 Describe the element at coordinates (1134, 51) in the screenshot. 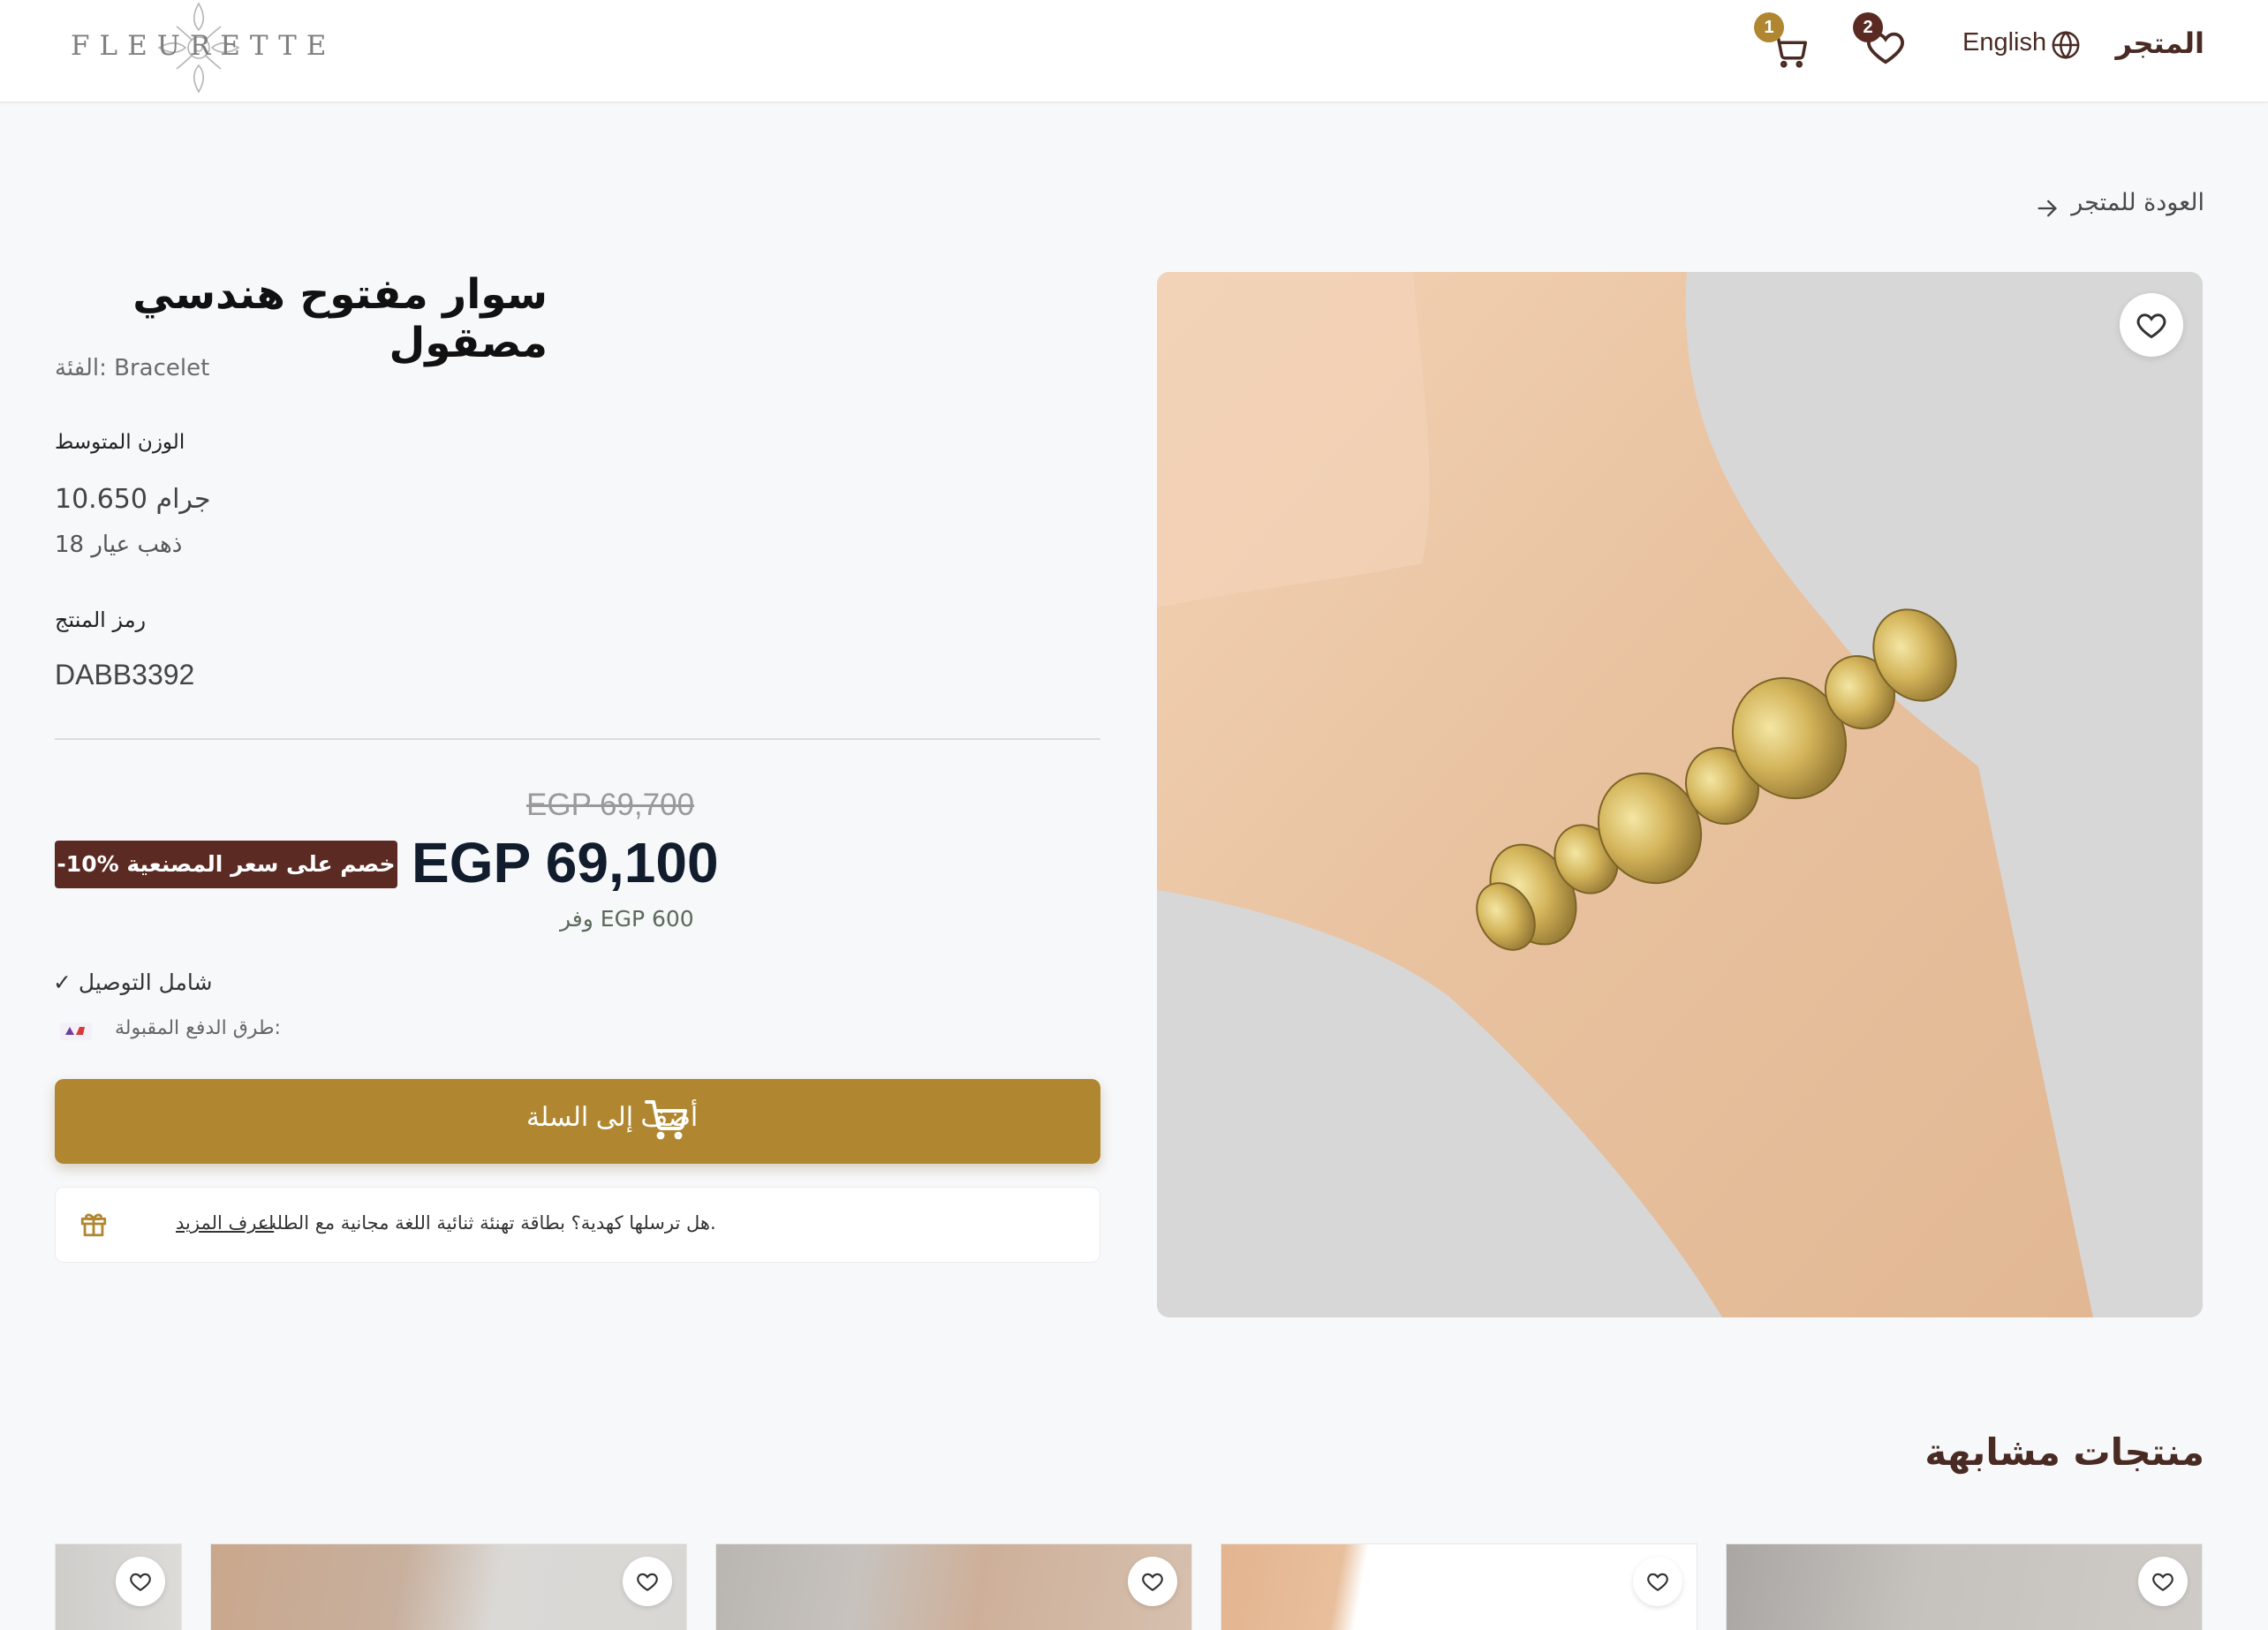

I see `top-navbar: FLEURETTE المتجر English 2 1` at that location.